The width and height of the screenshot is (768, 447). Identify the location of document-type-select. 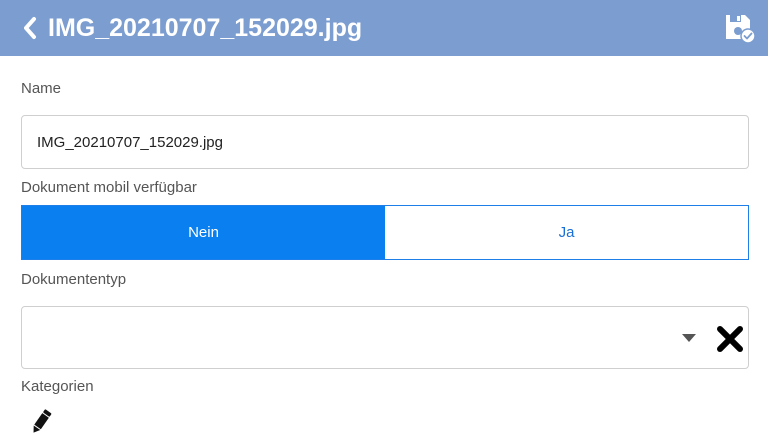
(385, 337).